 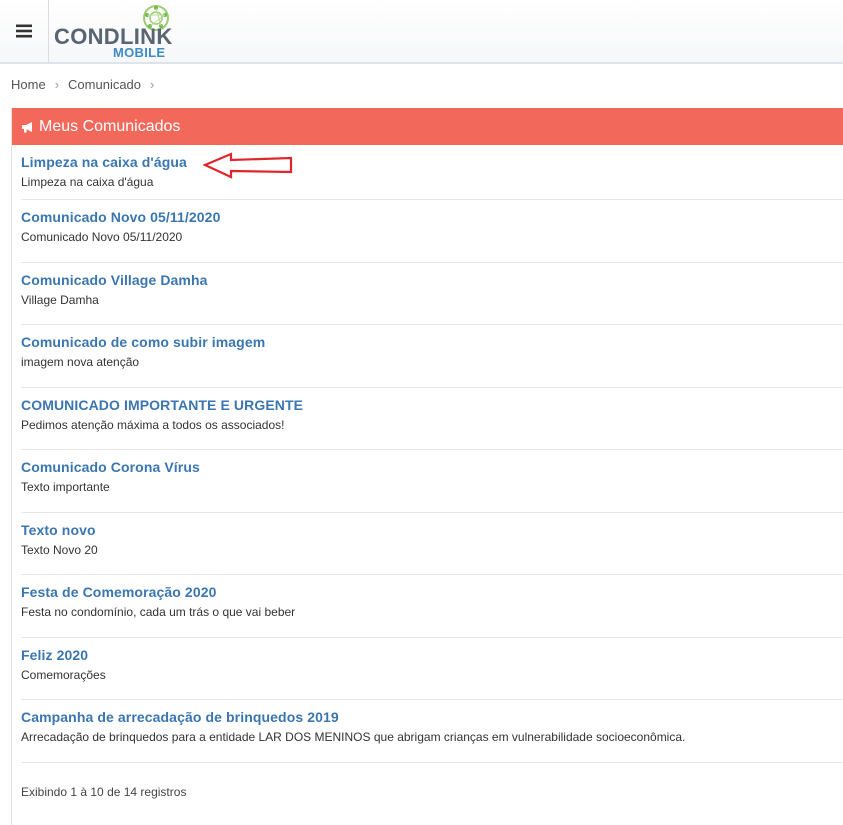 What do you see at coordinates (139, 52) in the screenshot?
I see `logo-subtext: MOBILE` at bounding box center [139, 52].